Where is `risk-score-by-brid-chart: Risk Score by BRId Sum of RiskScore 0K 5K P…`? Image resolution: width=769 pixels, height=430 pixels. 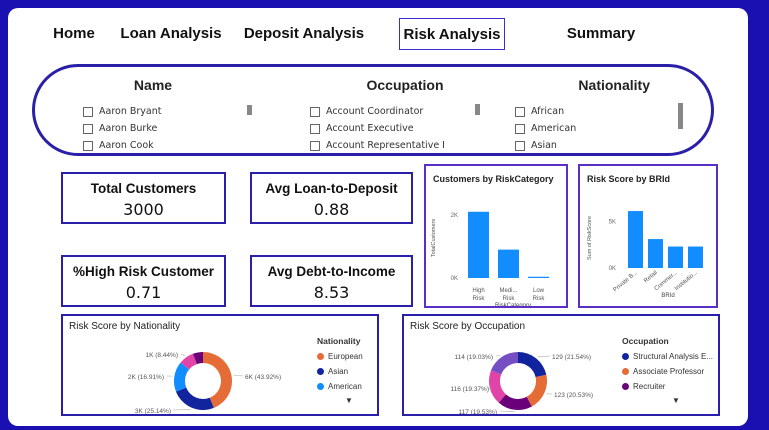 risk-score-by-brid-chart: Risk Score by BRId Sum of RiskScore 0K 5K P… is located at coordinates (648, 236).